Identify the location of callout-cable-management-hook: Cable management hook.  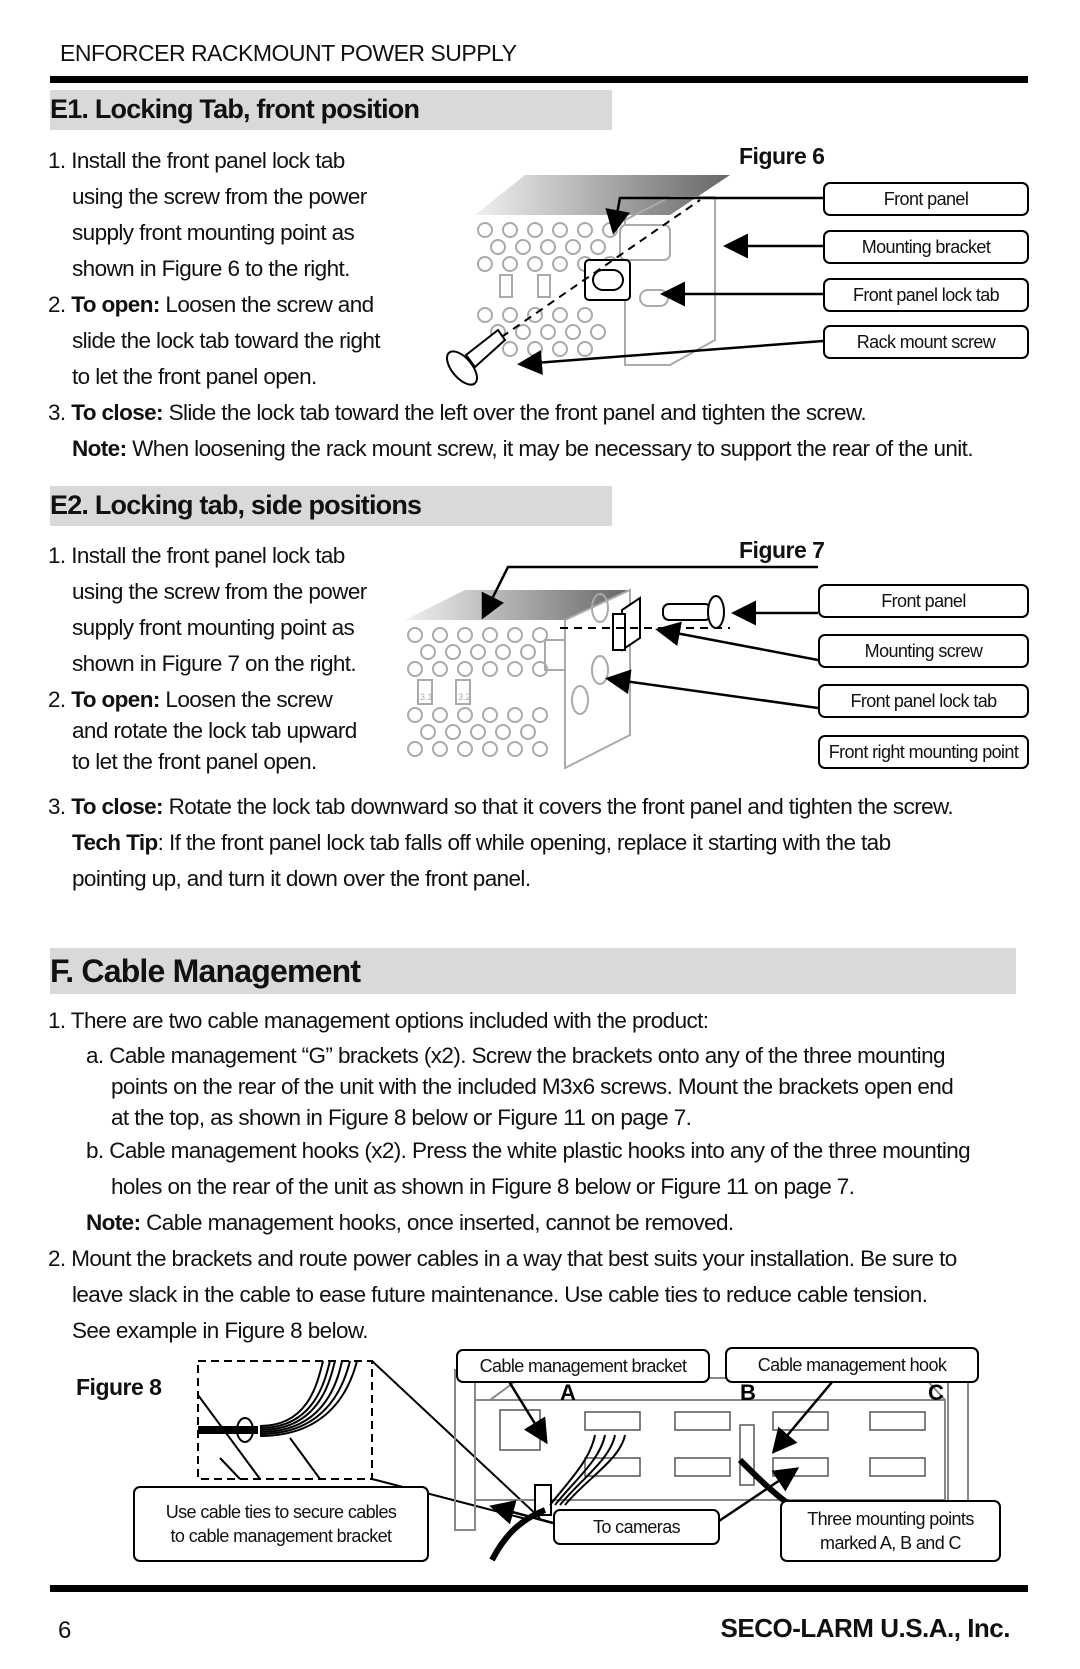
(852, 1365).